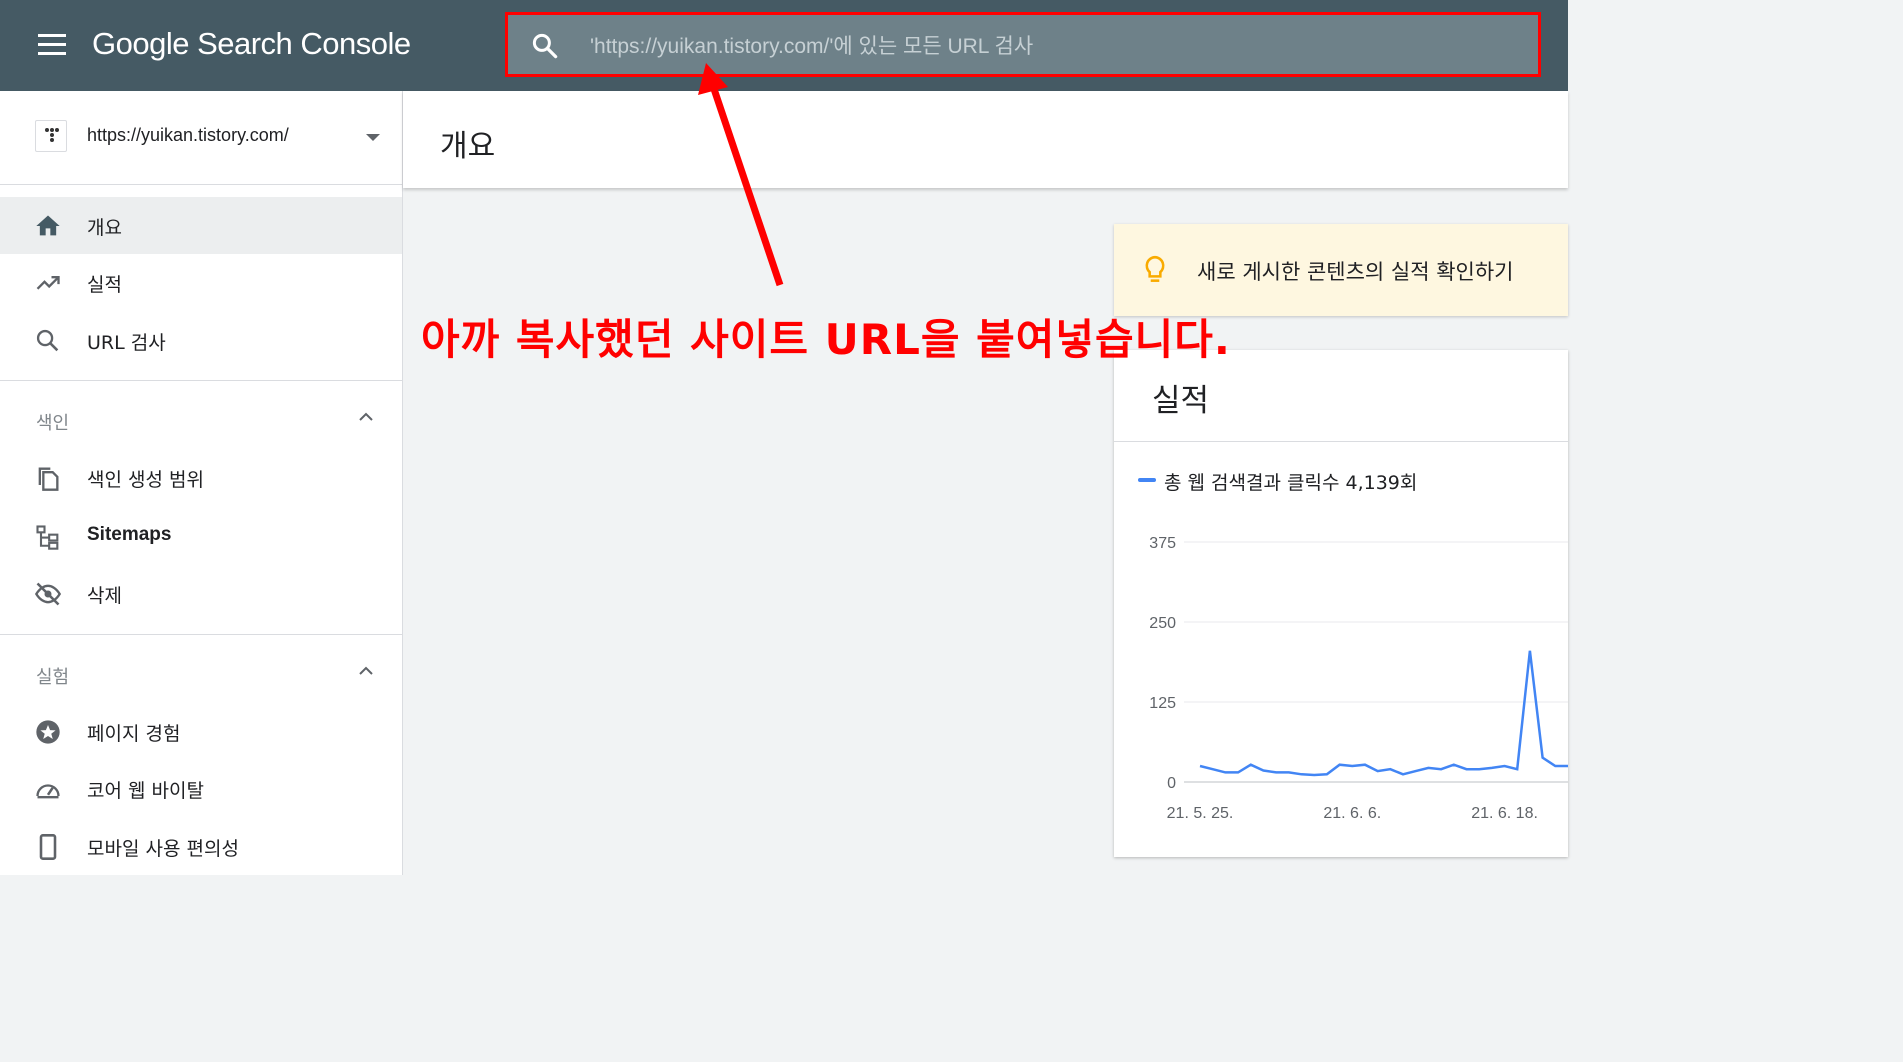  I want to click on sidebar-item-core-web-vitals: 코어 웹 바이탈, so click(201, 788).